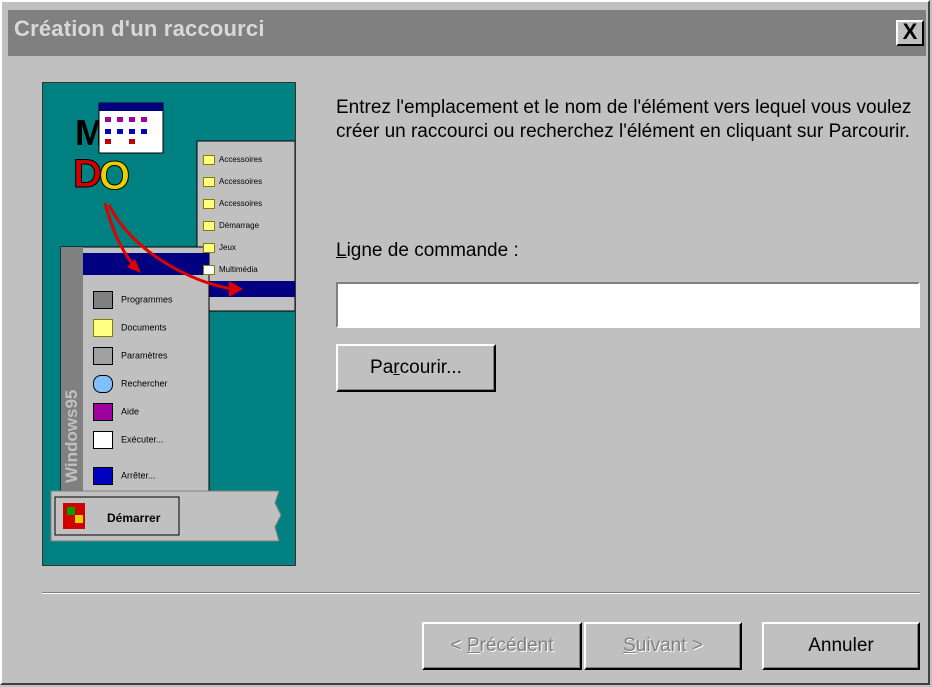  I want to click on logo-o: O, so click(114, 176).